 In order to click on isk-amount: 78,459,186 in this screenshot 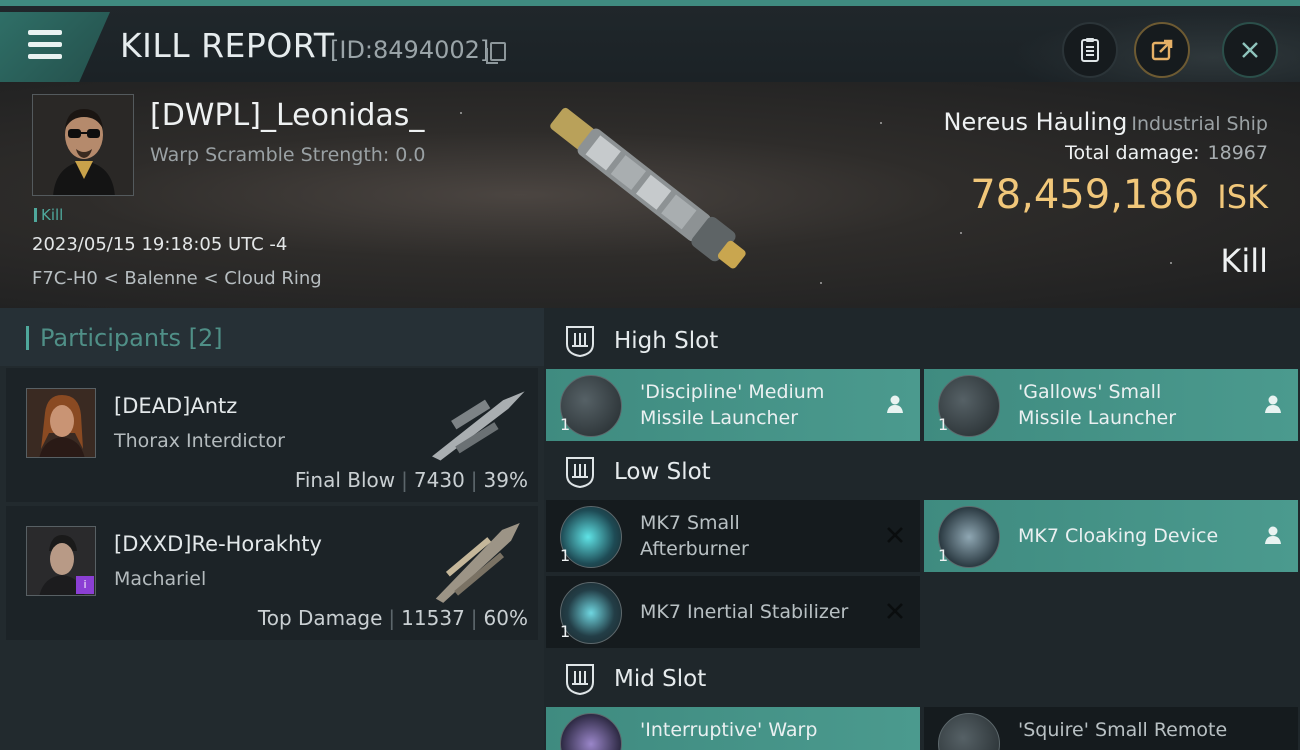, I will do `click(1085, 195)`.